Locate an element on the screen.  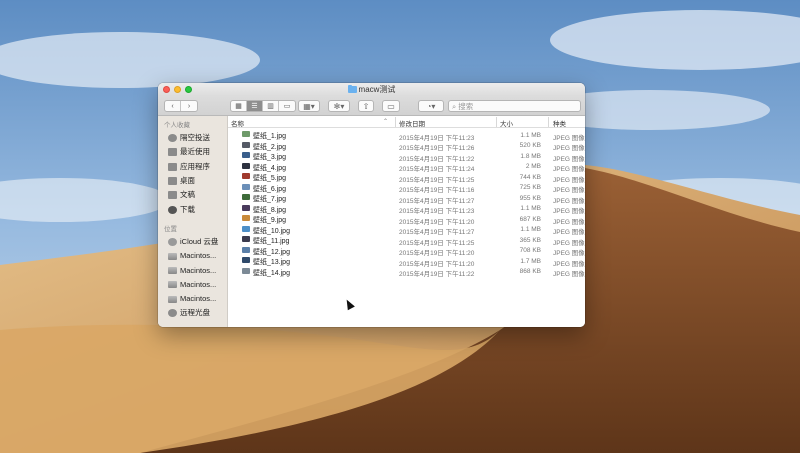
disc-icon is located at coordinates (172, 313).